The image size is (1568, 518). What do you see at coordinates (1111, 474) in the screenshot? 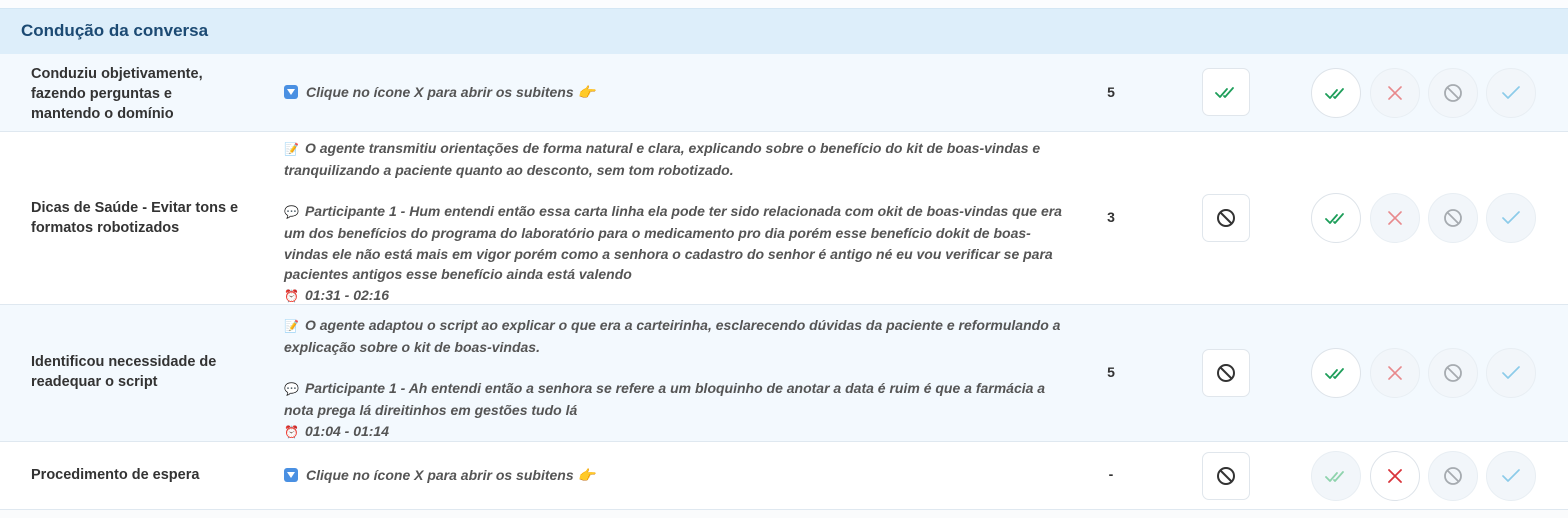
I see `score-value: -` at bounding box center [1111, 474].